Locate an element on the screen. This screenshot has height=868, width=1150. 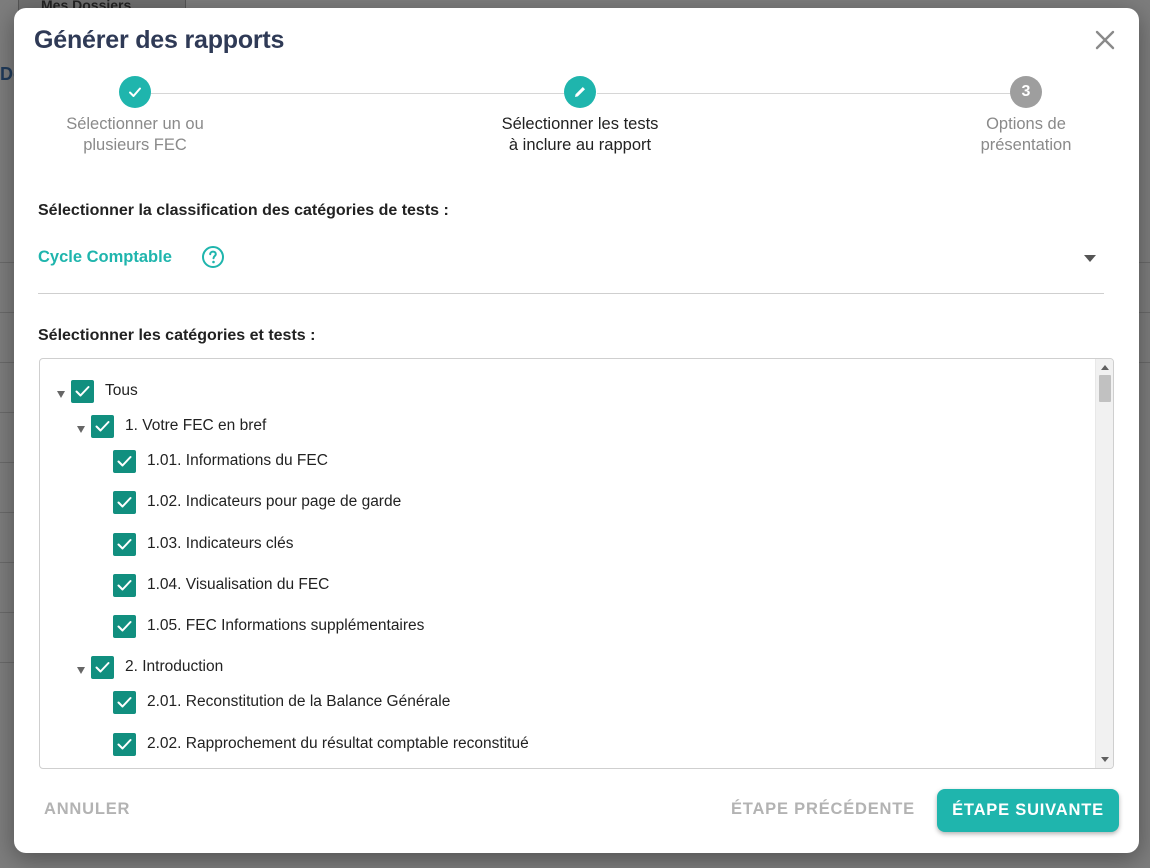
step-1-label: Sélectionner un ou plusieurs FEC is located at coordinates (135, 134).